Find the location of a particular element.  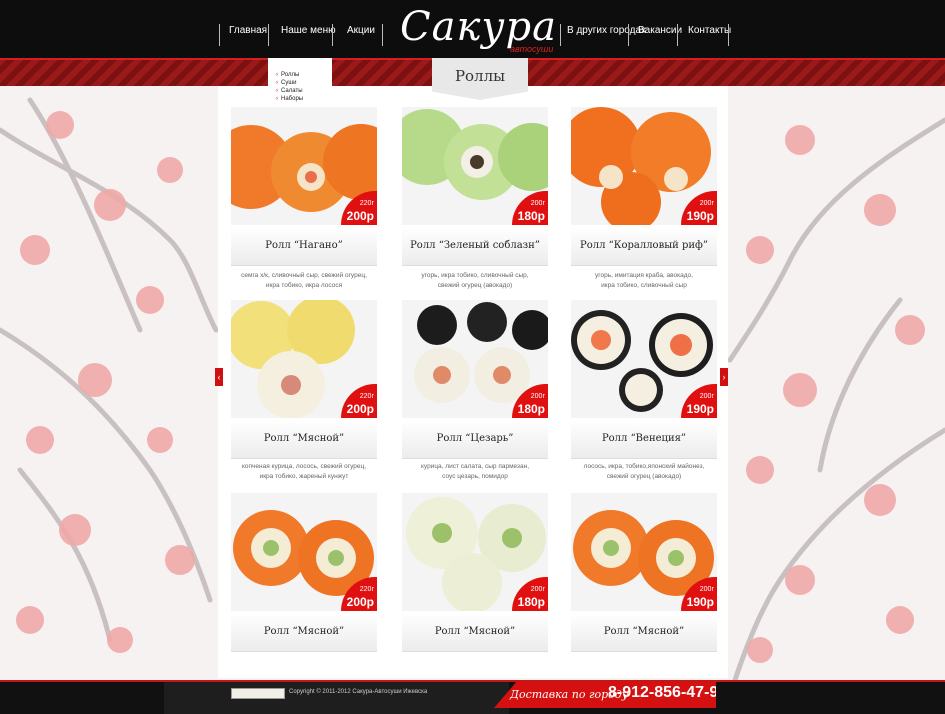

product-description-line: копченая курица, лосось, свежий огурец, is located at coordinates (304, 466).